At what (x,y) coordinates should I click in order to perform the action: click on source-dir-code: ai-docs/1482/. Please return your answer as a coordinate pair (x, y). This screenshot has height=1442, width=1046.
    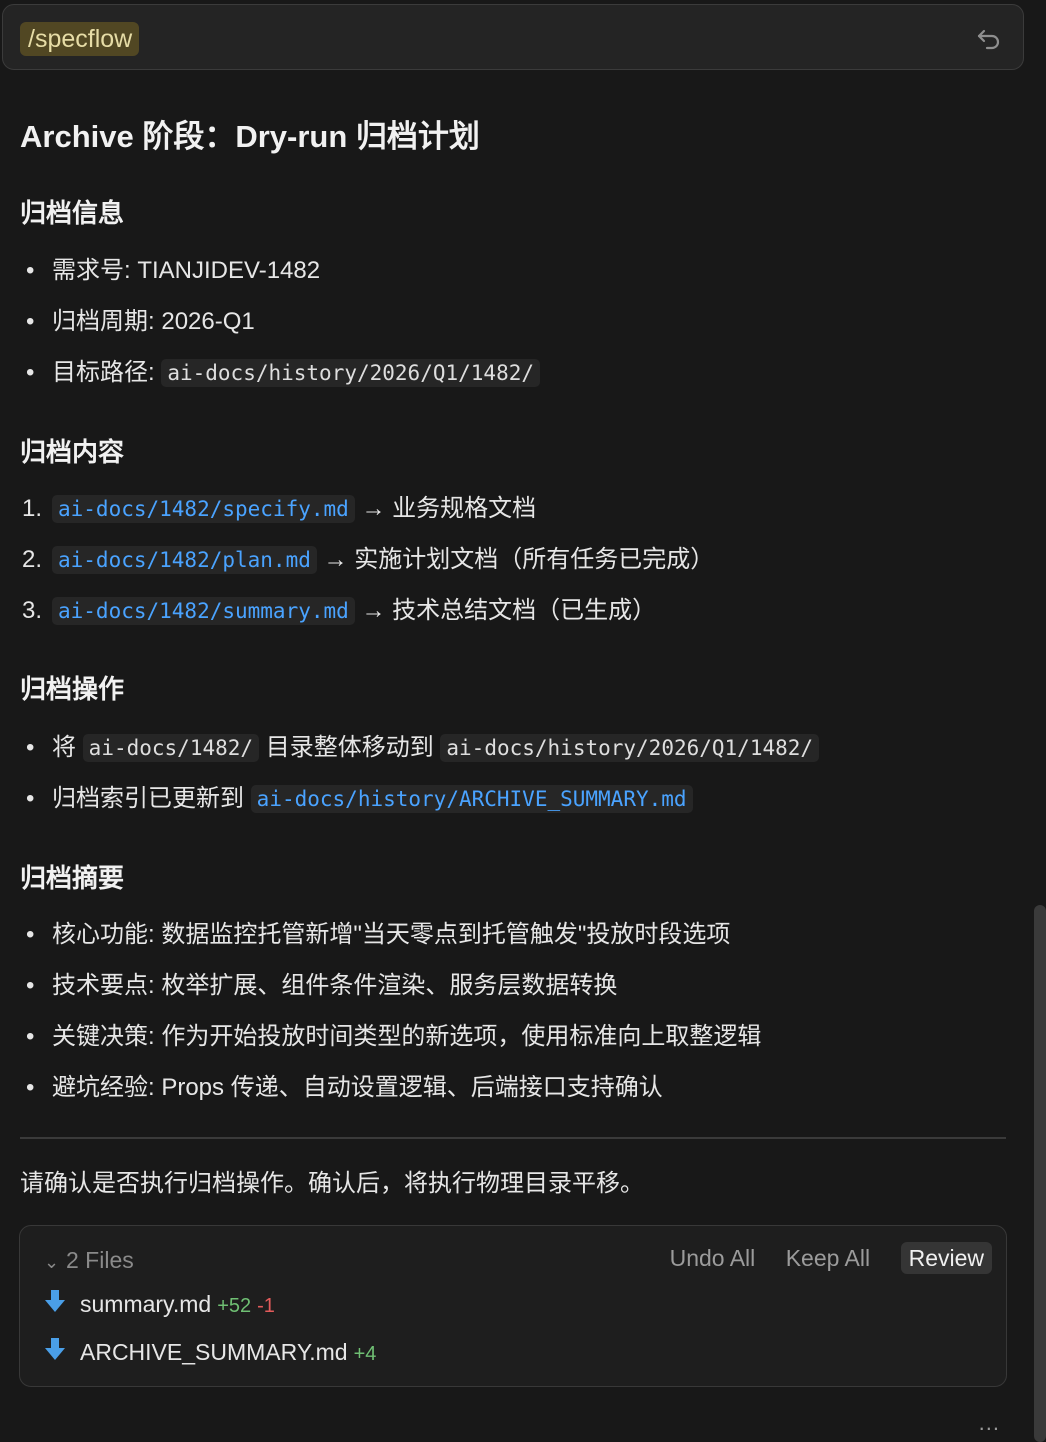
    Looking at the image, I should click on (171, 748).